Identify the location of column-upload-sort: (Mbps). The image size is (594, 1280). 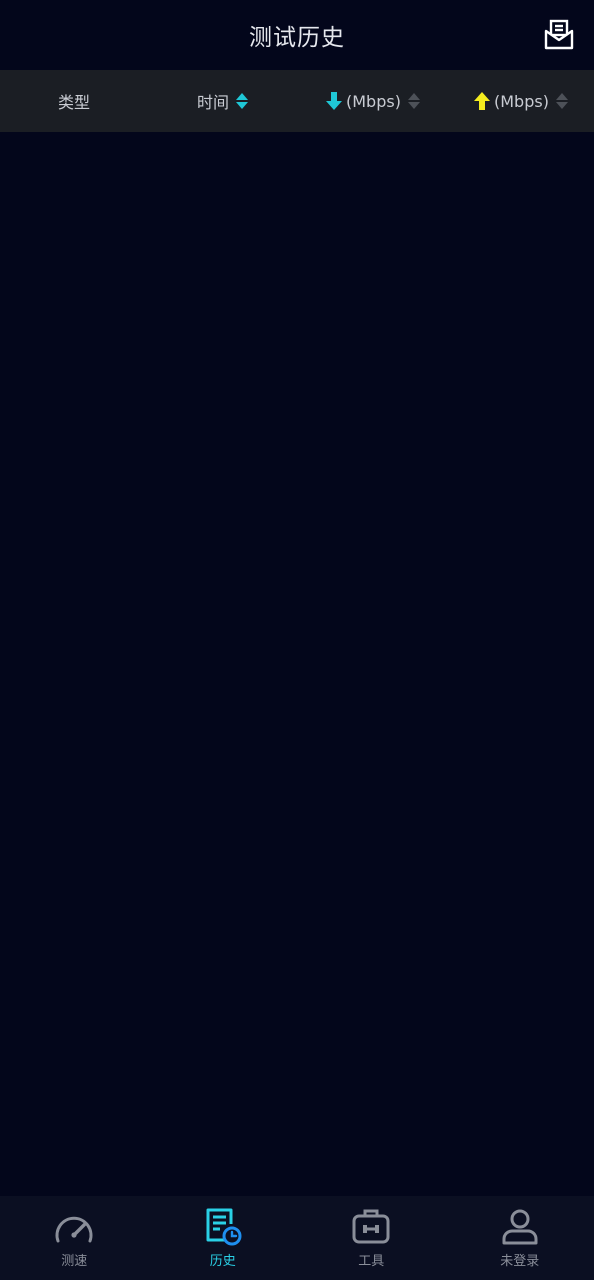
(520, 101).